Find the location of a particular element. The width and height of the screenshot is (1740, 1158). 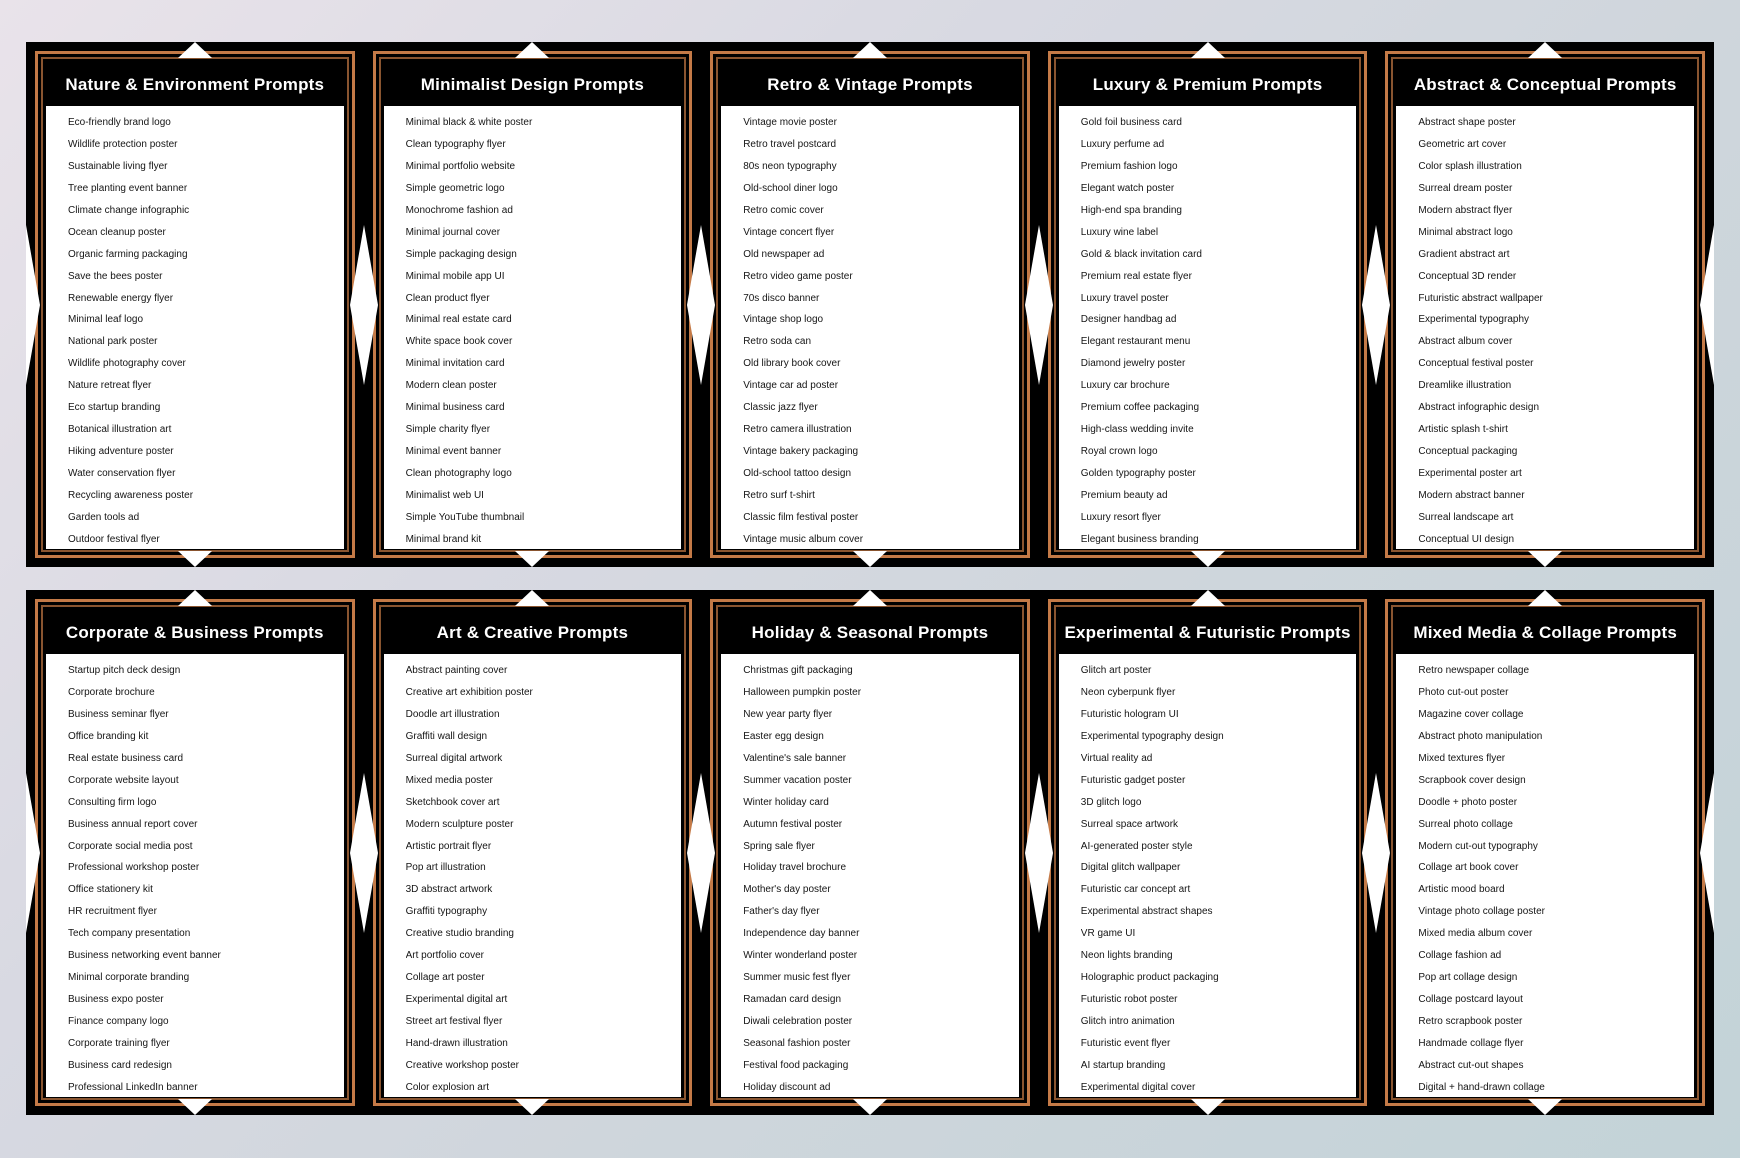

prompt-list-item: Virtual reality ad is located at coordinates (1219, 759).